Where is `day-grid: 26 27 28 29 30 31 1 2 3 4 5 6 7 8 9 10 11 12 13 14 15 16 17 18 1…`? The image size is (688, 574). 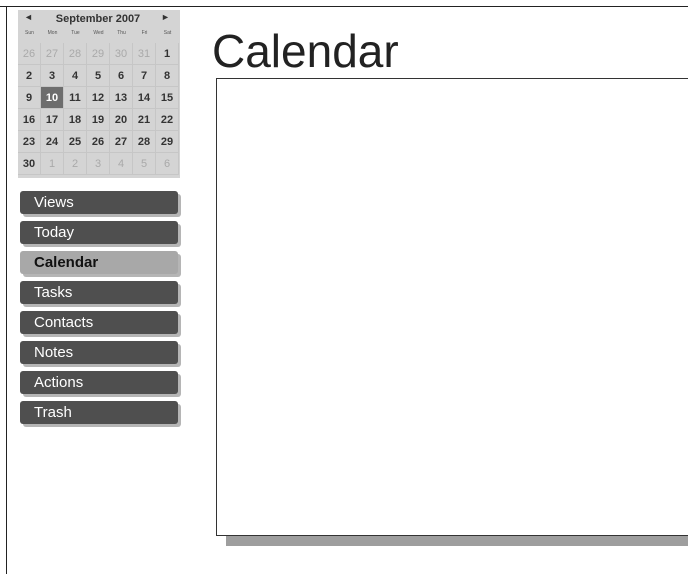
day-grid: 26 27 28 29 30 31 1 2 3 4 5 6 7 8 9 10 11 12 13 14 15 16 17 18 1… is located at coordinates (99, 109).